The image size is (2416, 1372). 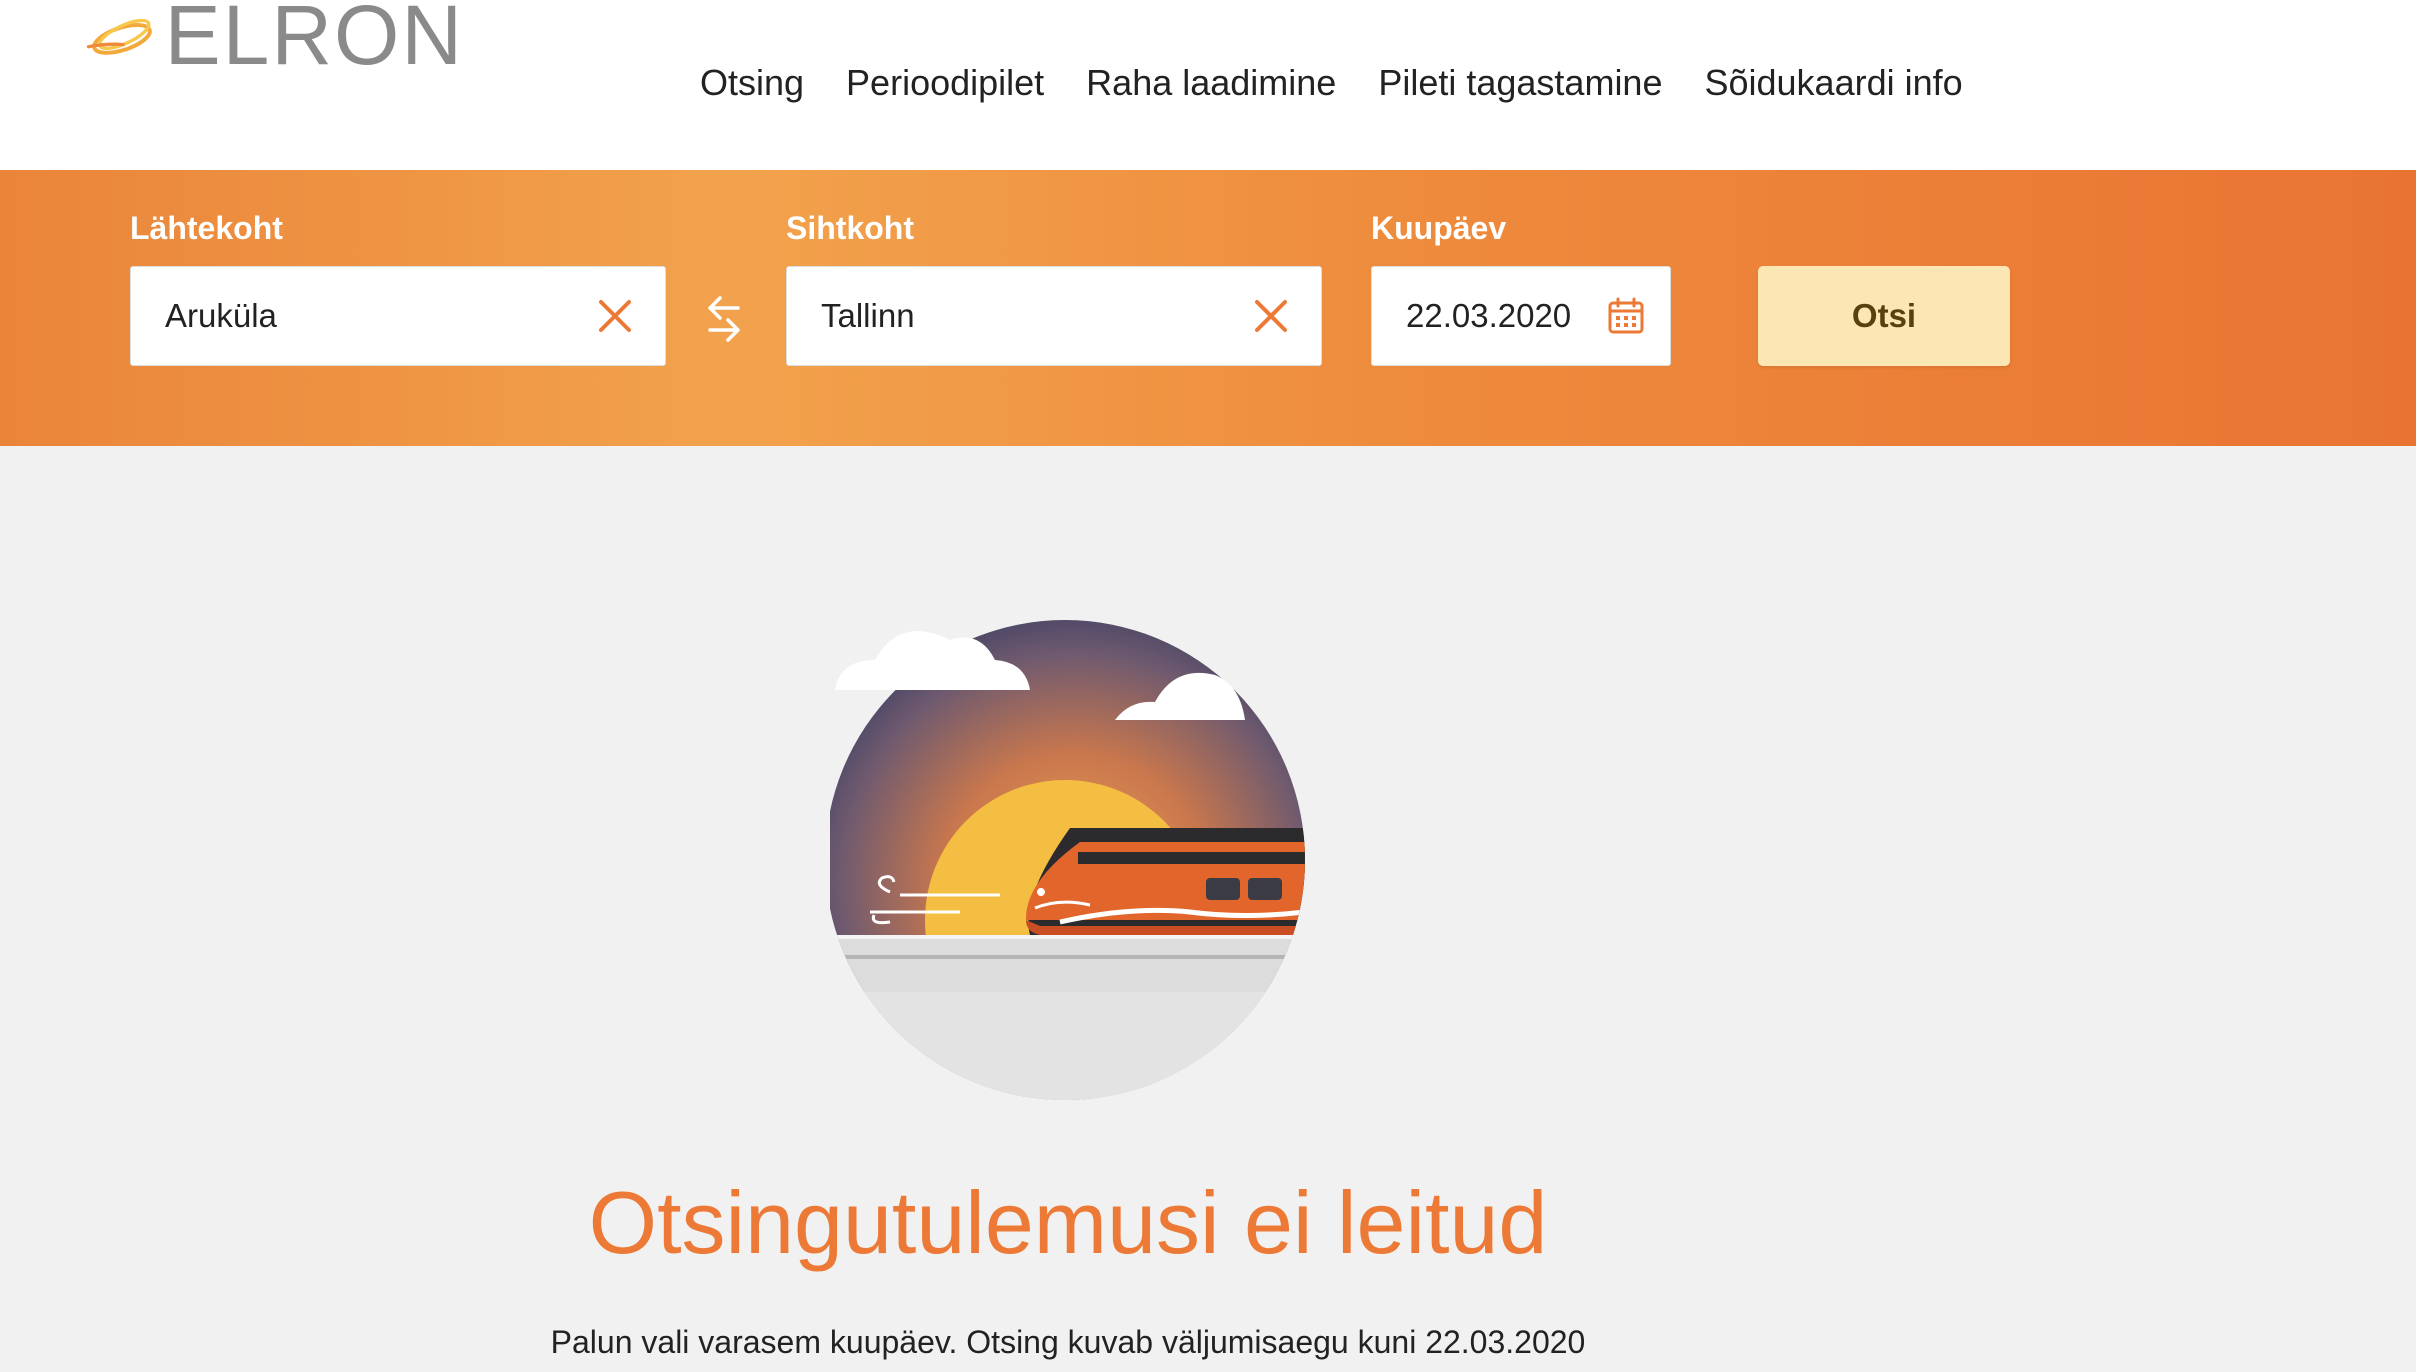 What do you see at coordinates (1520, 83) in the screenshot?
I see `nav-item-pileti-tagastamine: Pileti tagastamine` at bounding box center [1520, 83].